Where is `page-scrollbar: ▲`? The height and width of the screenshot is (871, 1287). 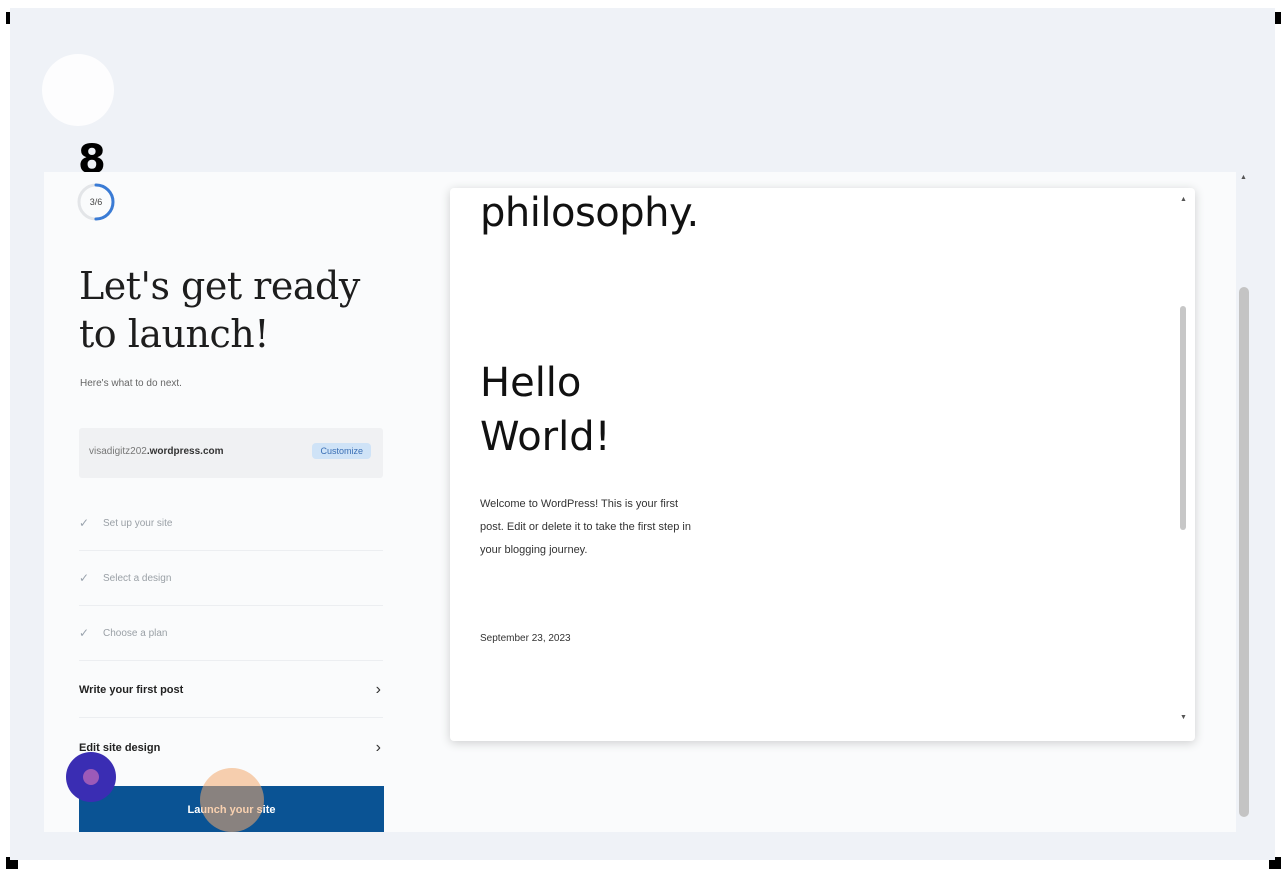 page-scrollbar: ▲ is located at coordinates (1244, 502).